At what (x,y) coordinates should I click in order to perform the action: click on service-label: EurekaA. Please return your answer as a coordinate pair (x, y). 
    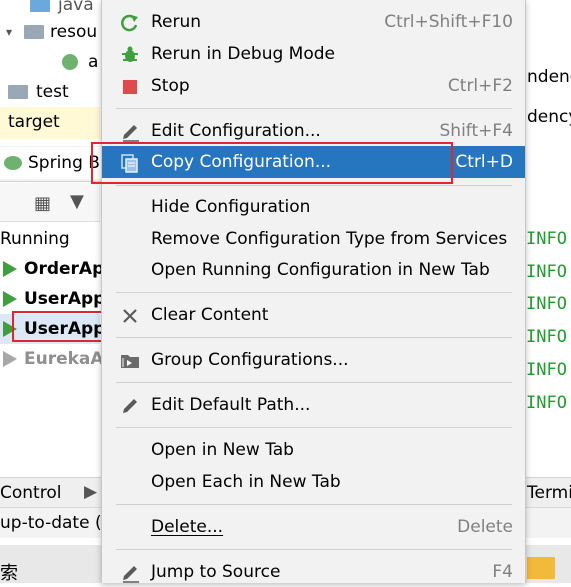
    Looking at the image, I should click on (64, 359).